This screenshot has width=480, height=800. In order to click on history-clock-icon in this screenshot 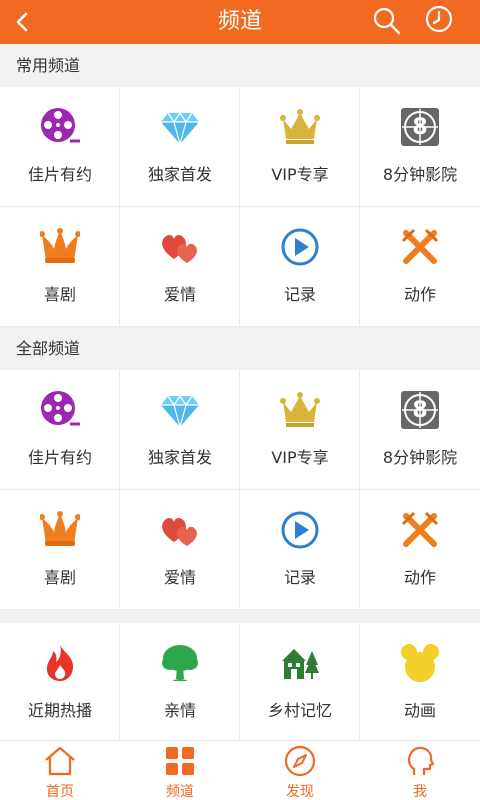, I will do `click(439, 19)`.